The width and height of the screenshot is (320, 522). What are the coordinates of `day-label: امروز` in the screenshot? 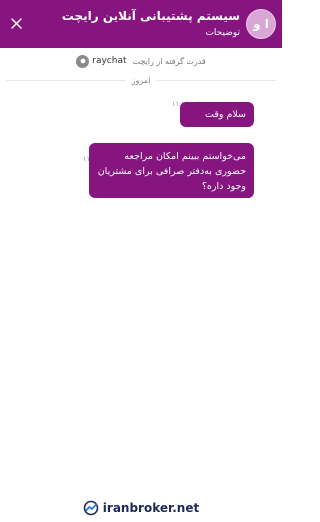 It's located at (141, 80).